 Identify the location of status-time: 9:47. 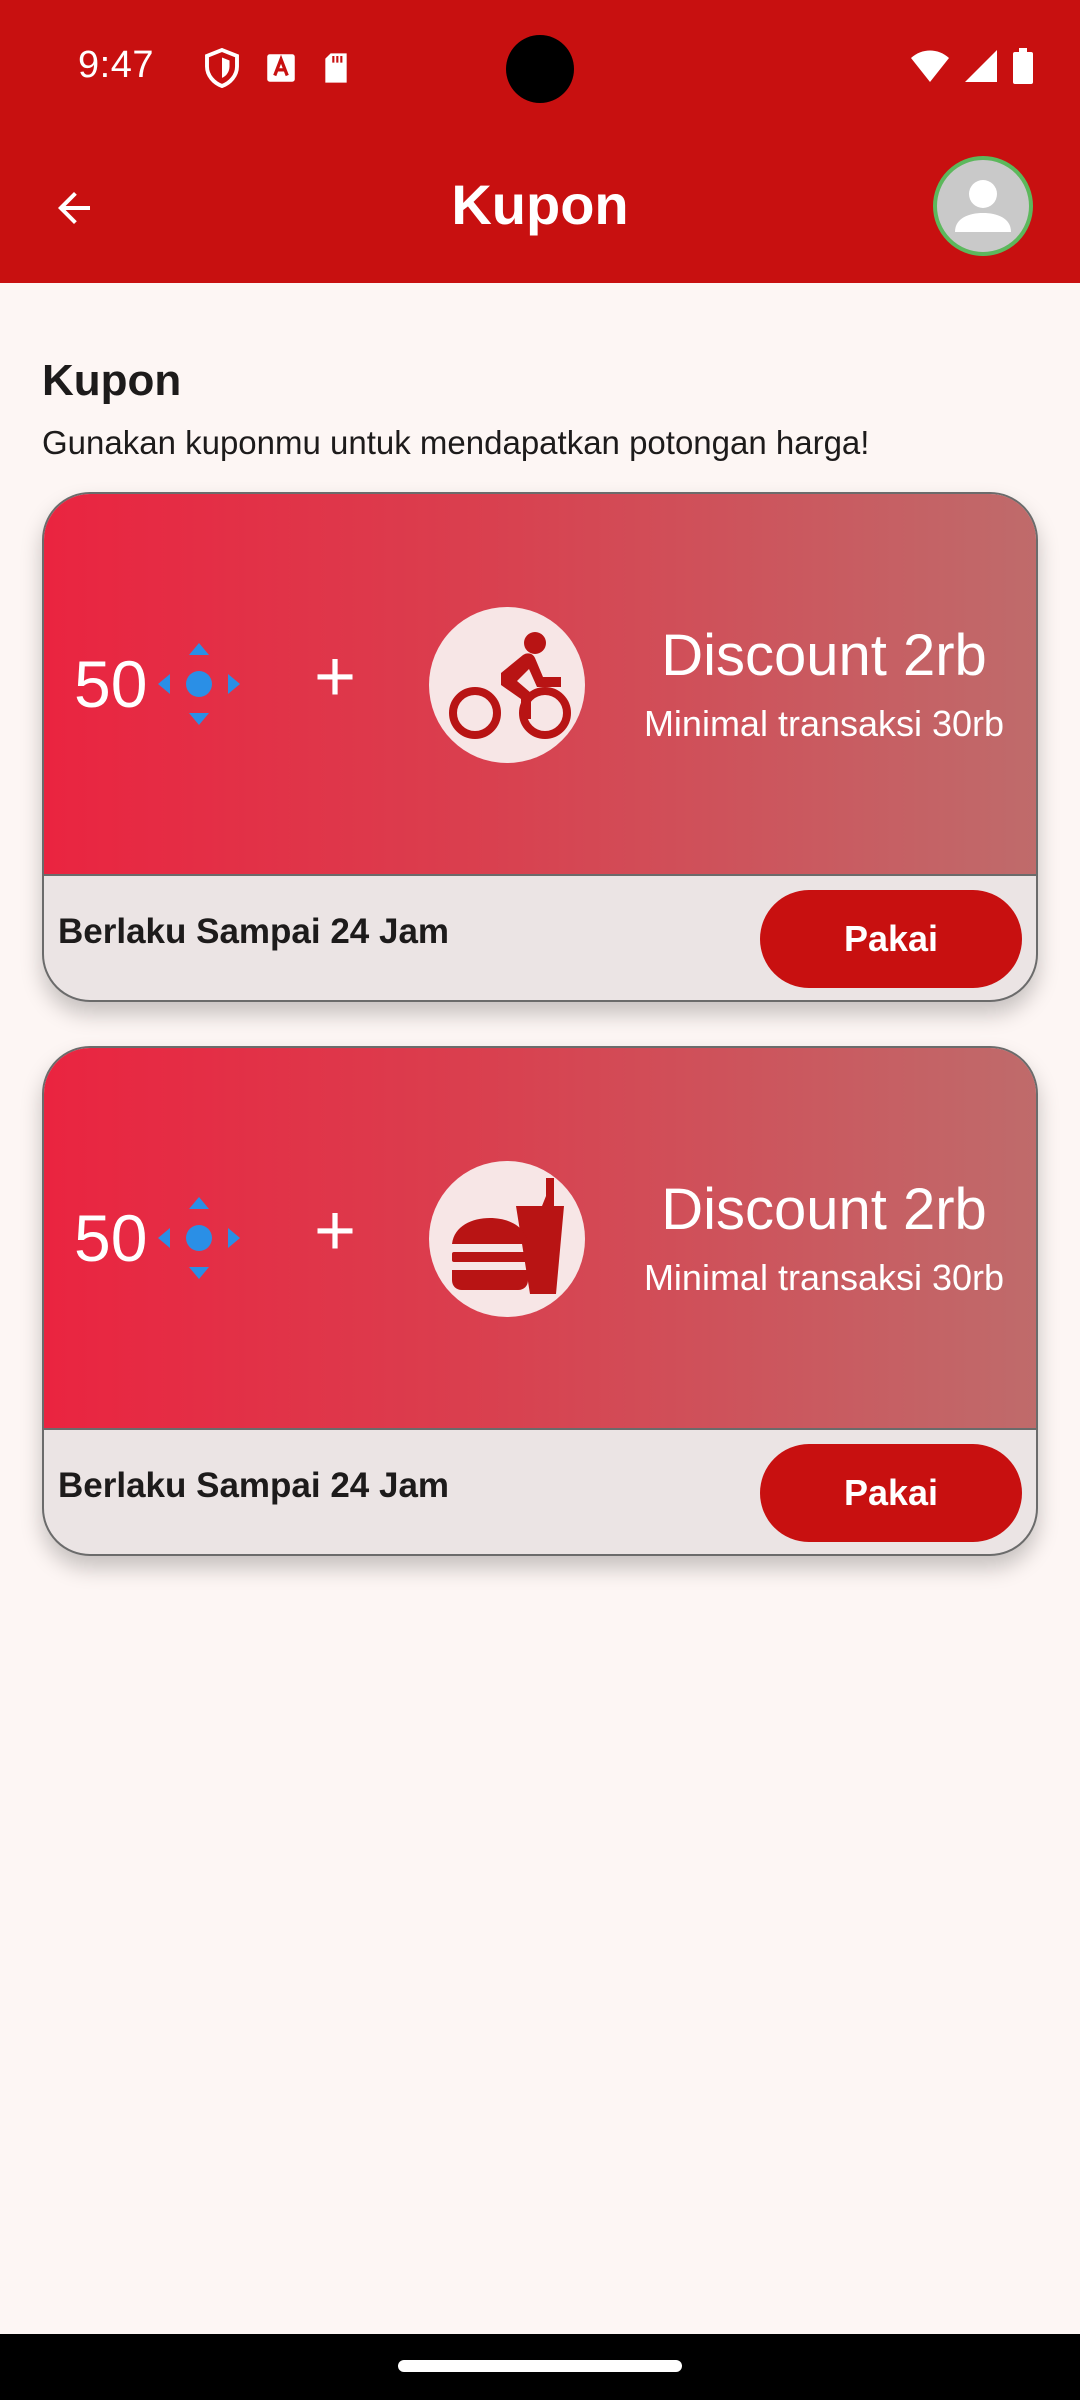
(116, 65).